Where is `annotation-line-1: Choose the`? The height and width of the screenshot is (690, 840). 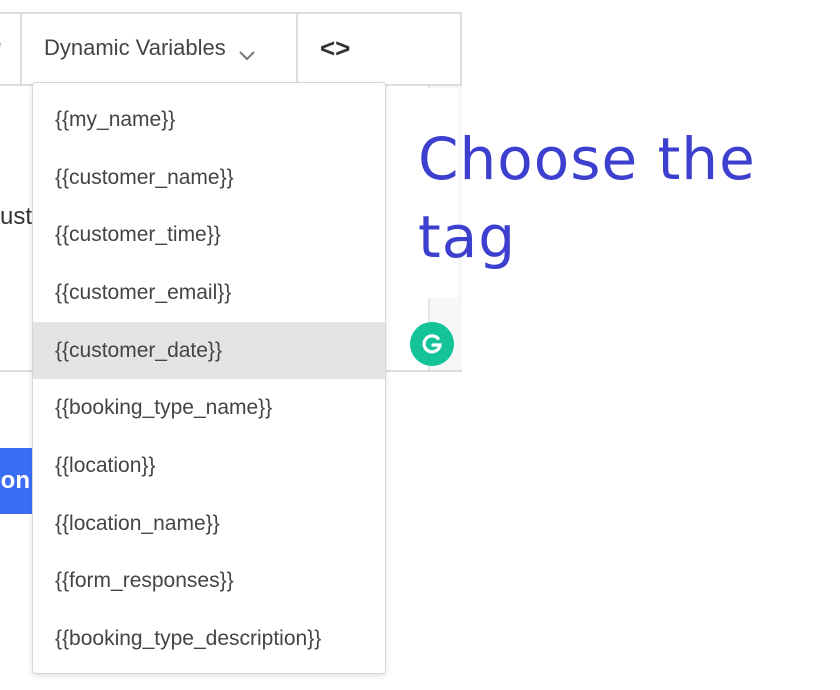
annotation-line-1: Choose the is located at coordinates (587, 159).